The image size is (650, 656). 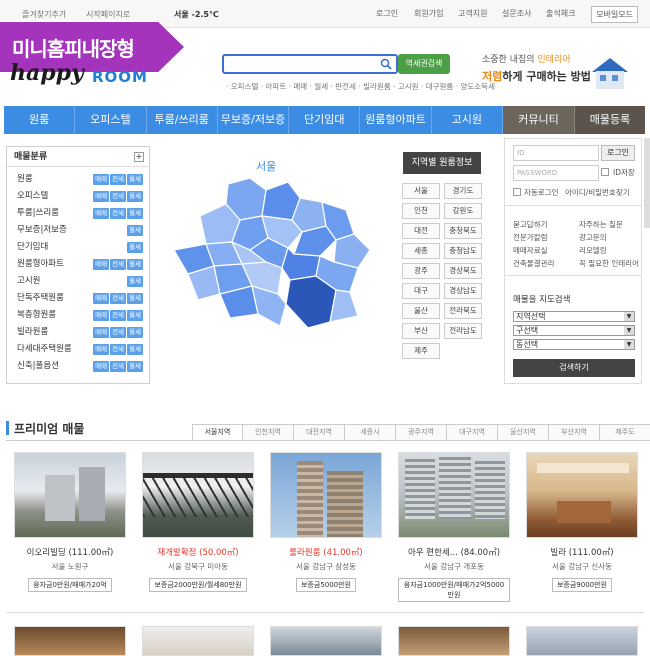 I want to click on region-button: 세종, so click(x=421, y=251).